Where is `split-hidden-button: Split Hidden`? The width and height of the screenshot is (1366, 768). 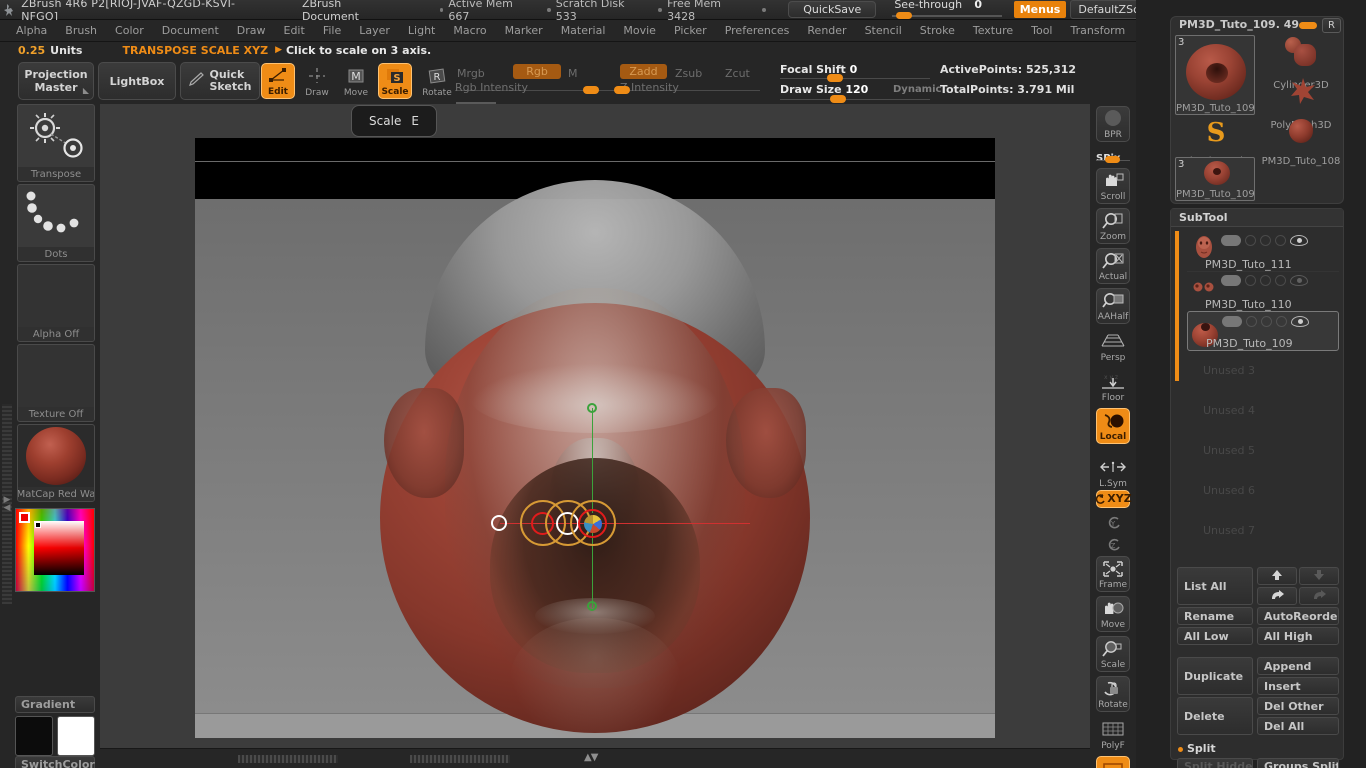 split-hidden-button: Split Hidden is located at coordinates (1215, 763).